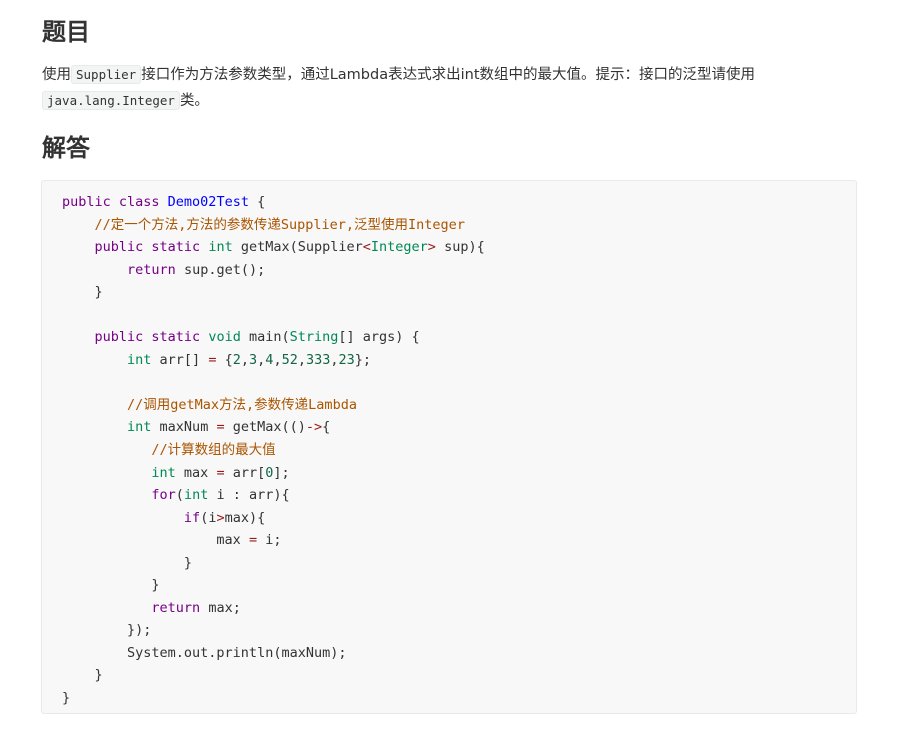  What do you see at coordinates (220, 269) in the screenshot?
I see `code-token: sup.get();` at bounding box center [220, 269].